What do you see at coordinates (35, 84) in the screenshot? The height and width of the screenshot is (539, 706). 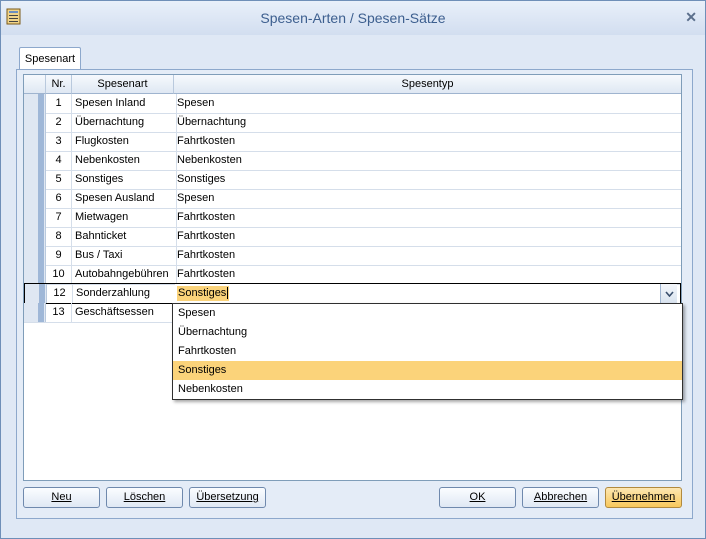 I see `row-indicator-header` at bounding box center [35, 84].